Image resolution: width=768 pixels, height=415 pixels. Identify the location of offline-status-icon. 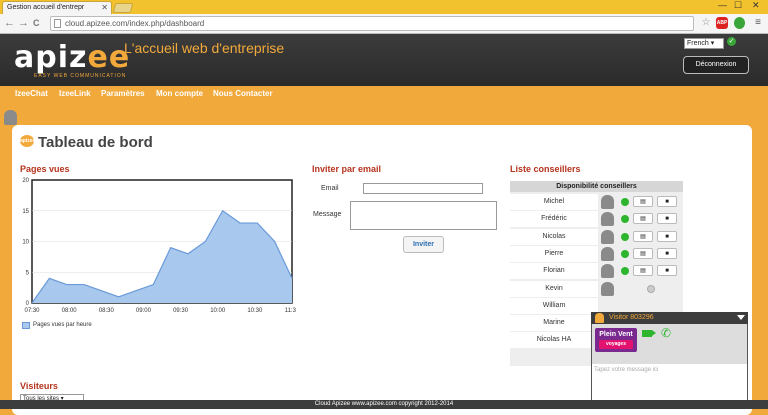
(651, 288).